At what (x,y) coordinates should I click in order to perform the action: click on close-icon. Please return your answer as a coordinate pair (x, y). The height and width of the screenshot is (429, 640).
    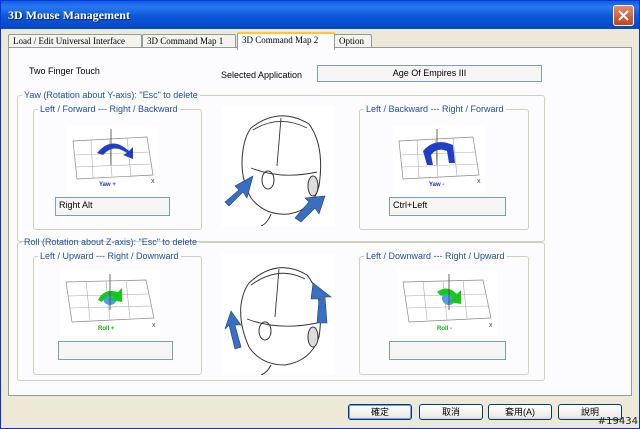
    Looking at the image, I should click on (623, 15).